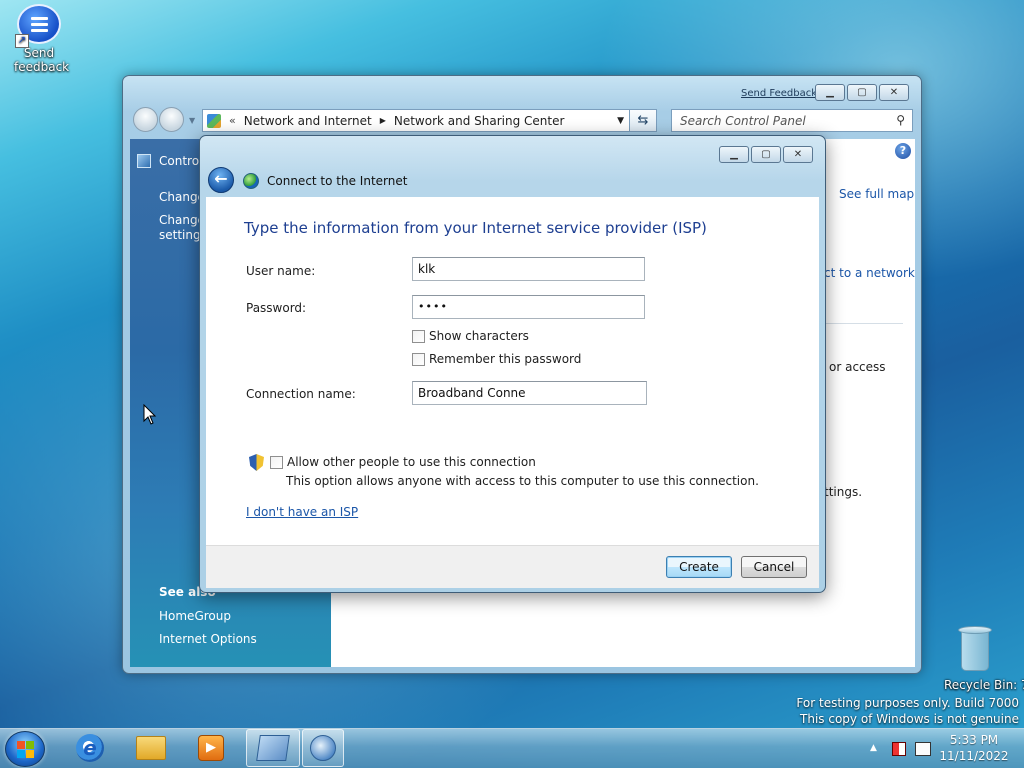 The image size is (1024, 768). I want to click on sidebar-control-panel-home: Control, so click(169, 161).